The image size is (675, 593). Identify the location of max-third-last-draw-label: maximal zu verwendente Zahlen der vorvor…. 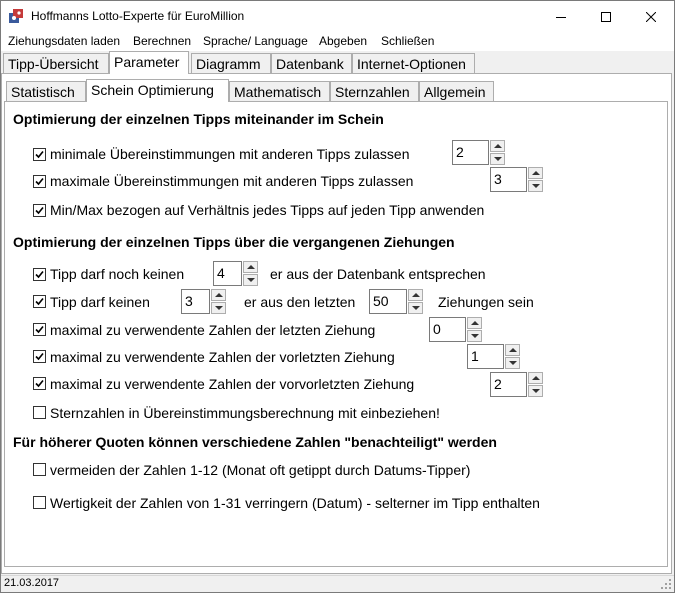
(232, 384).